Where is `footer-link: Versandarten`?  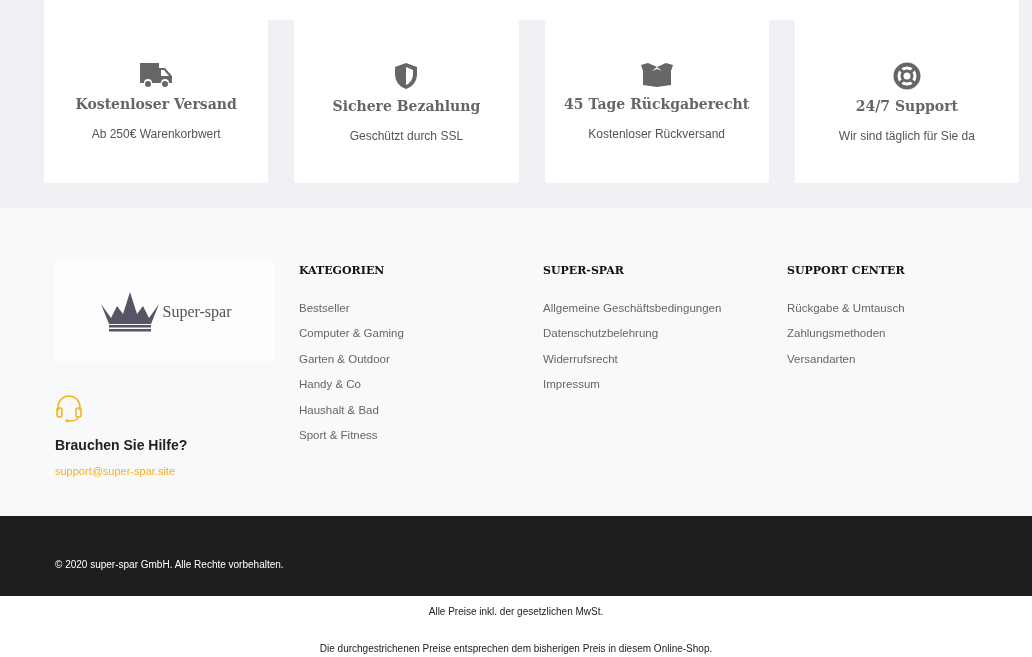 footer-link: Versandarten is located at coordinates (897, 358).